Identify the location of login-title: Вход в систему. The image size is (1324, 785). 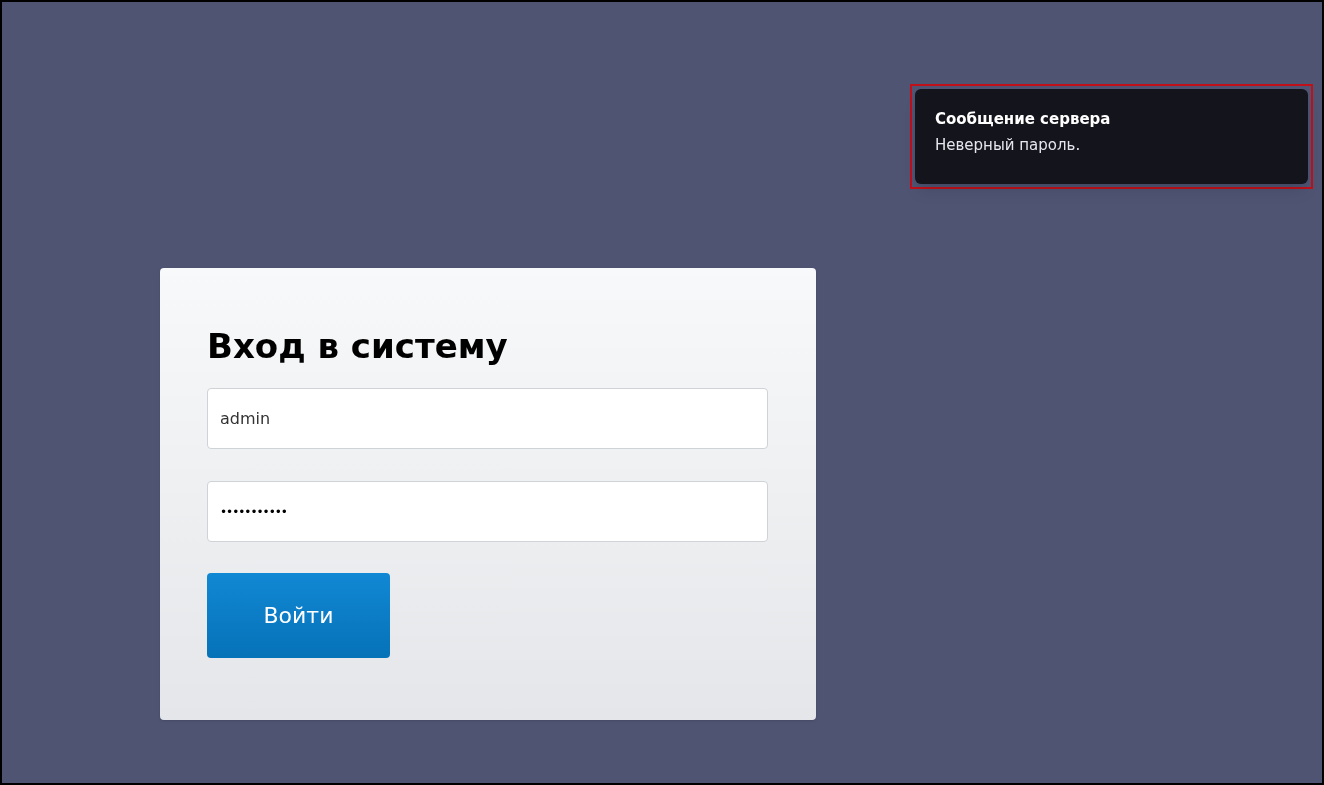
(357, 346).